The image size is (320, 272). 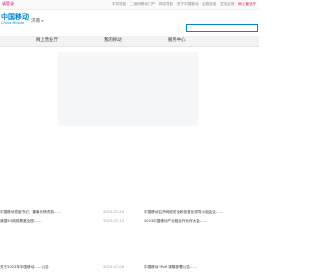 What do you see at coordinates (129, 41) in the screenshot?
I see `main-nav: 网上营业厅 我的移动 服务中心` at bounding box center [129, 41].